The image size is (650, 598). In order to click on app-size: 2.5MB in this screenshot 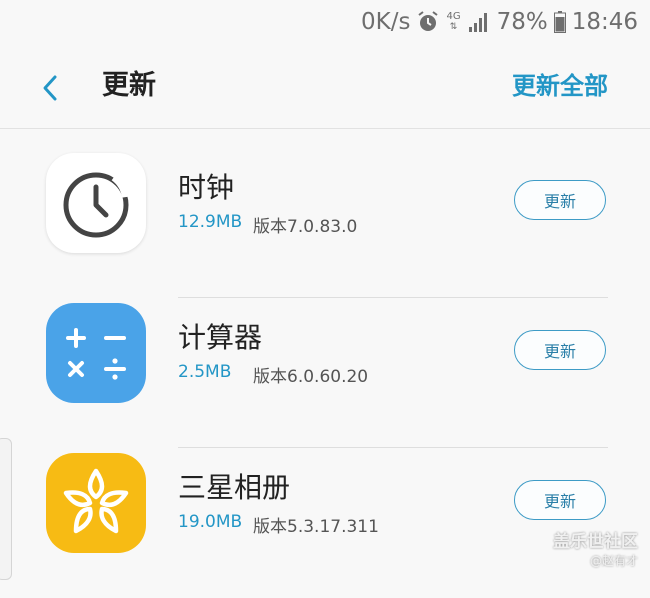, I will do `click(205, 372)`.